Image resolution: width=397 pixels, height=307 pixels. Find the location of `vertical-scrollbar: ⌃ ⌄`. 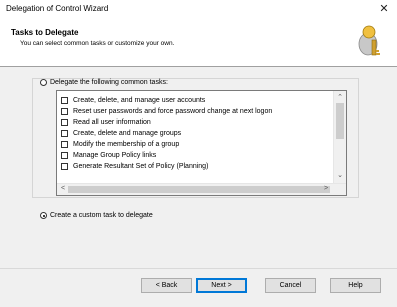

vertical-scrollbar: ⌃ ⌄ is located at coordinates (339, 137).